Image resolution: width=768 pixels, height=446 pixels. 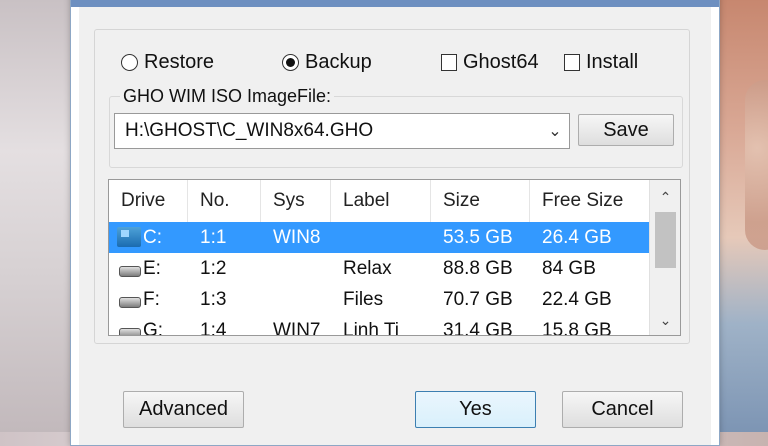 I want to click on free-size-cell: 15.8 GB, so click(x=577, y=327).